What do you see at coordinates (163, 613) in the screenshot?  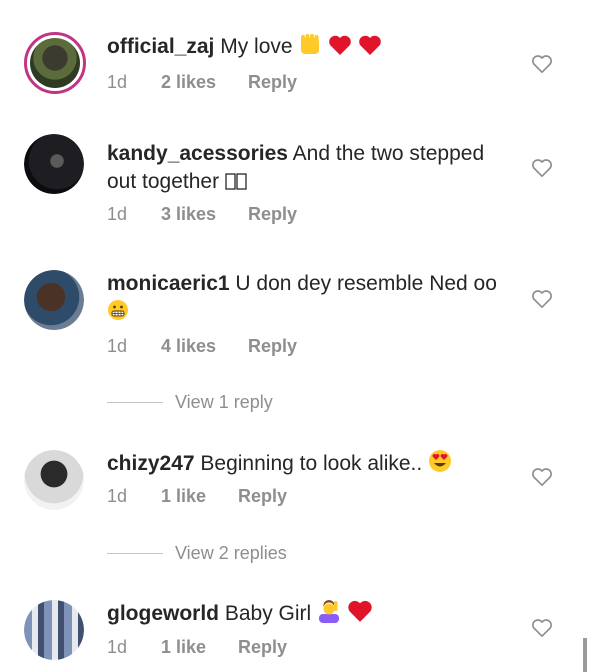 I see `comment-username: glogeworld` at bounding box center [163, 613].